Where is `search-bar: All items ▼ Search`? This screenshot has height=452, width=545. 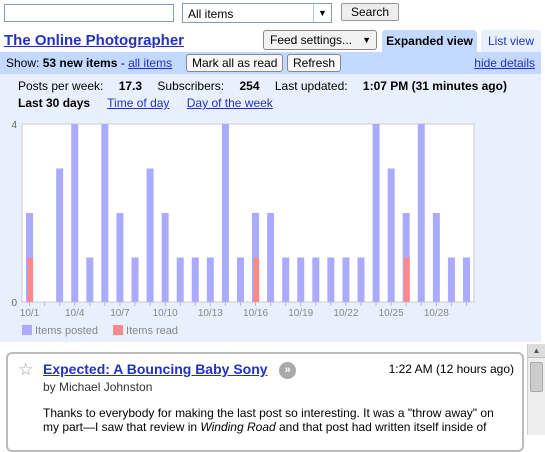
search-bar: All items ▼ Search is located at coordinates (272, 13).